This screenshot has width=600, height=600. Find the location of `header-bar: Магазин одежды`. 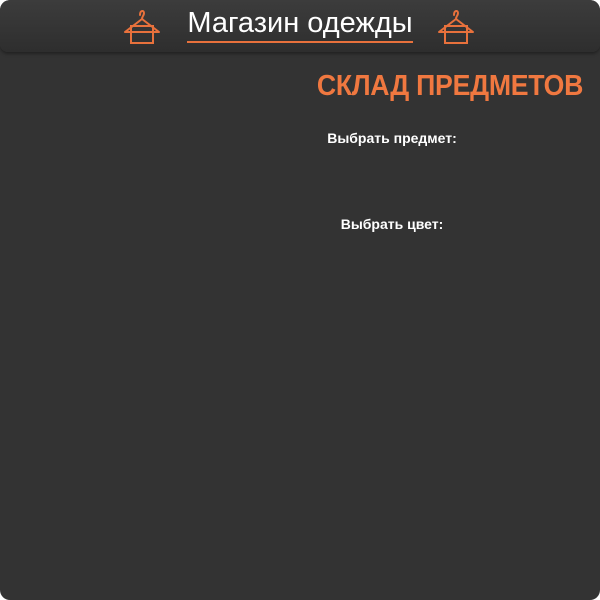

header-bar: Магазин одежды is located at coordinates (300, 26).